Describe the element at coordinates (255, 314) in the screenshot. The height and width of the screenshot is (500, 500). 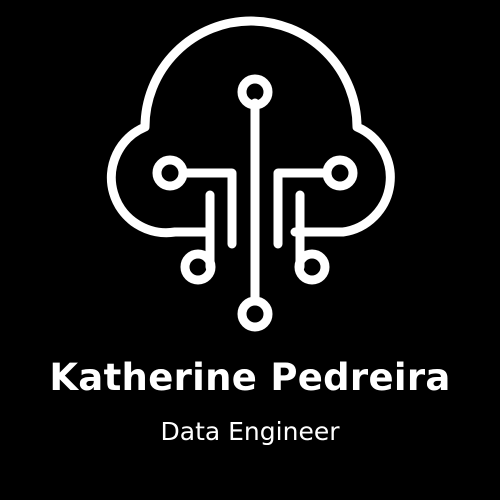
I see `circuit-node-bottom` at that location.